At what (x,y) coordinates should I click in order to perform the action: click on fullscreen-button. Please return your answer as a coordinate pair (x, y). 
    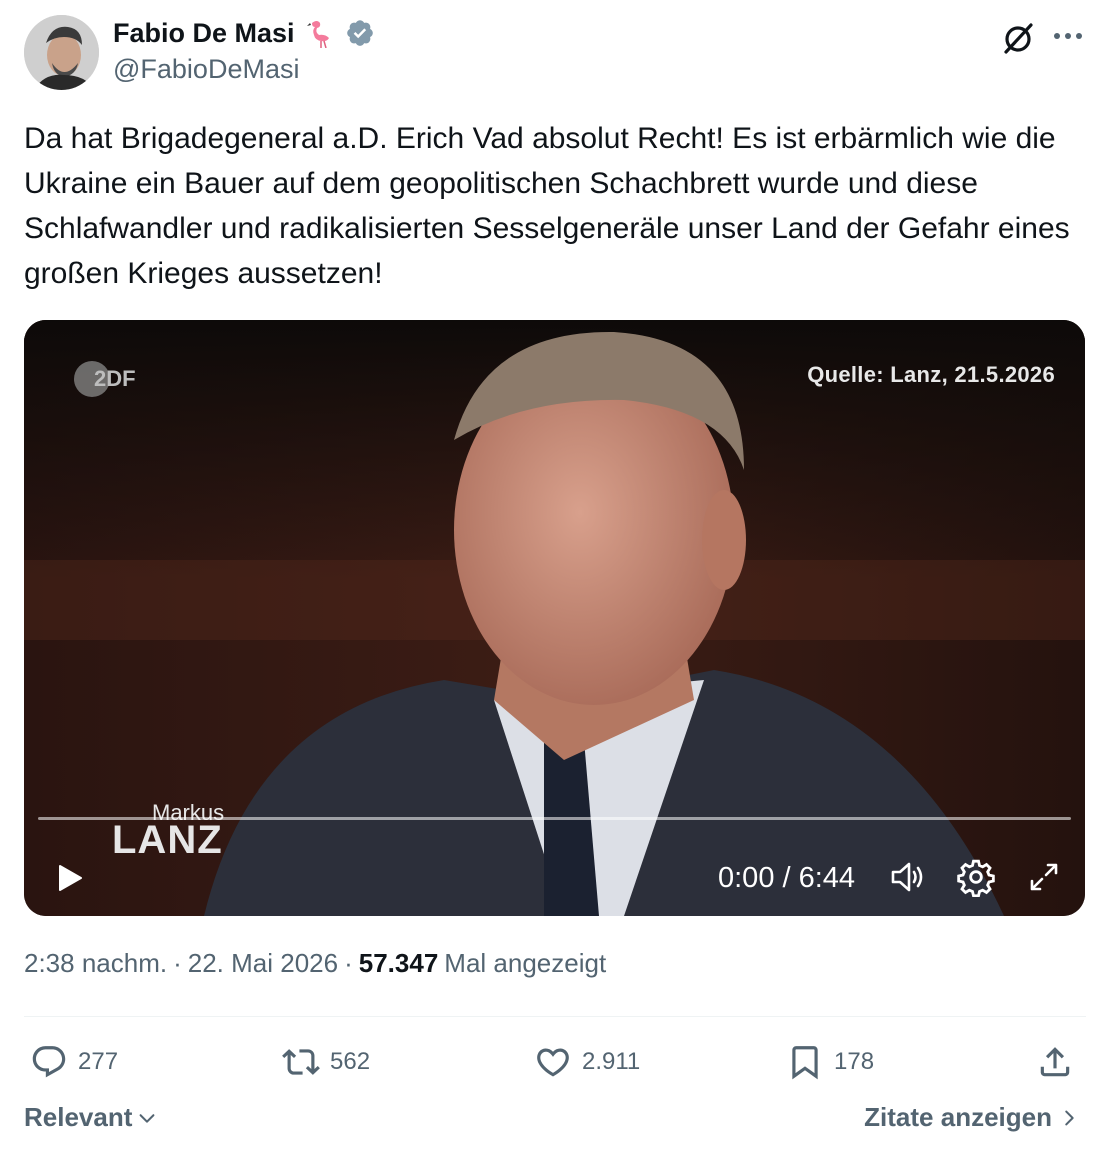
    Looking at the image, I should click on (1044, 877).